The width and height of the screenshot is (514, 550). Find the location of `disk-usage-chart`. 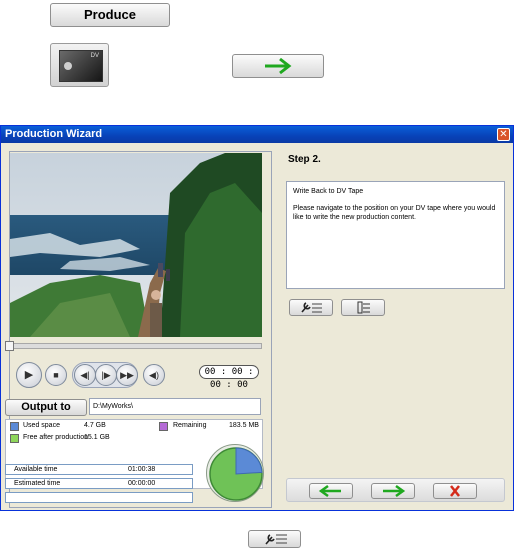

disk-usage-chart is located at coordinates (236, 474).